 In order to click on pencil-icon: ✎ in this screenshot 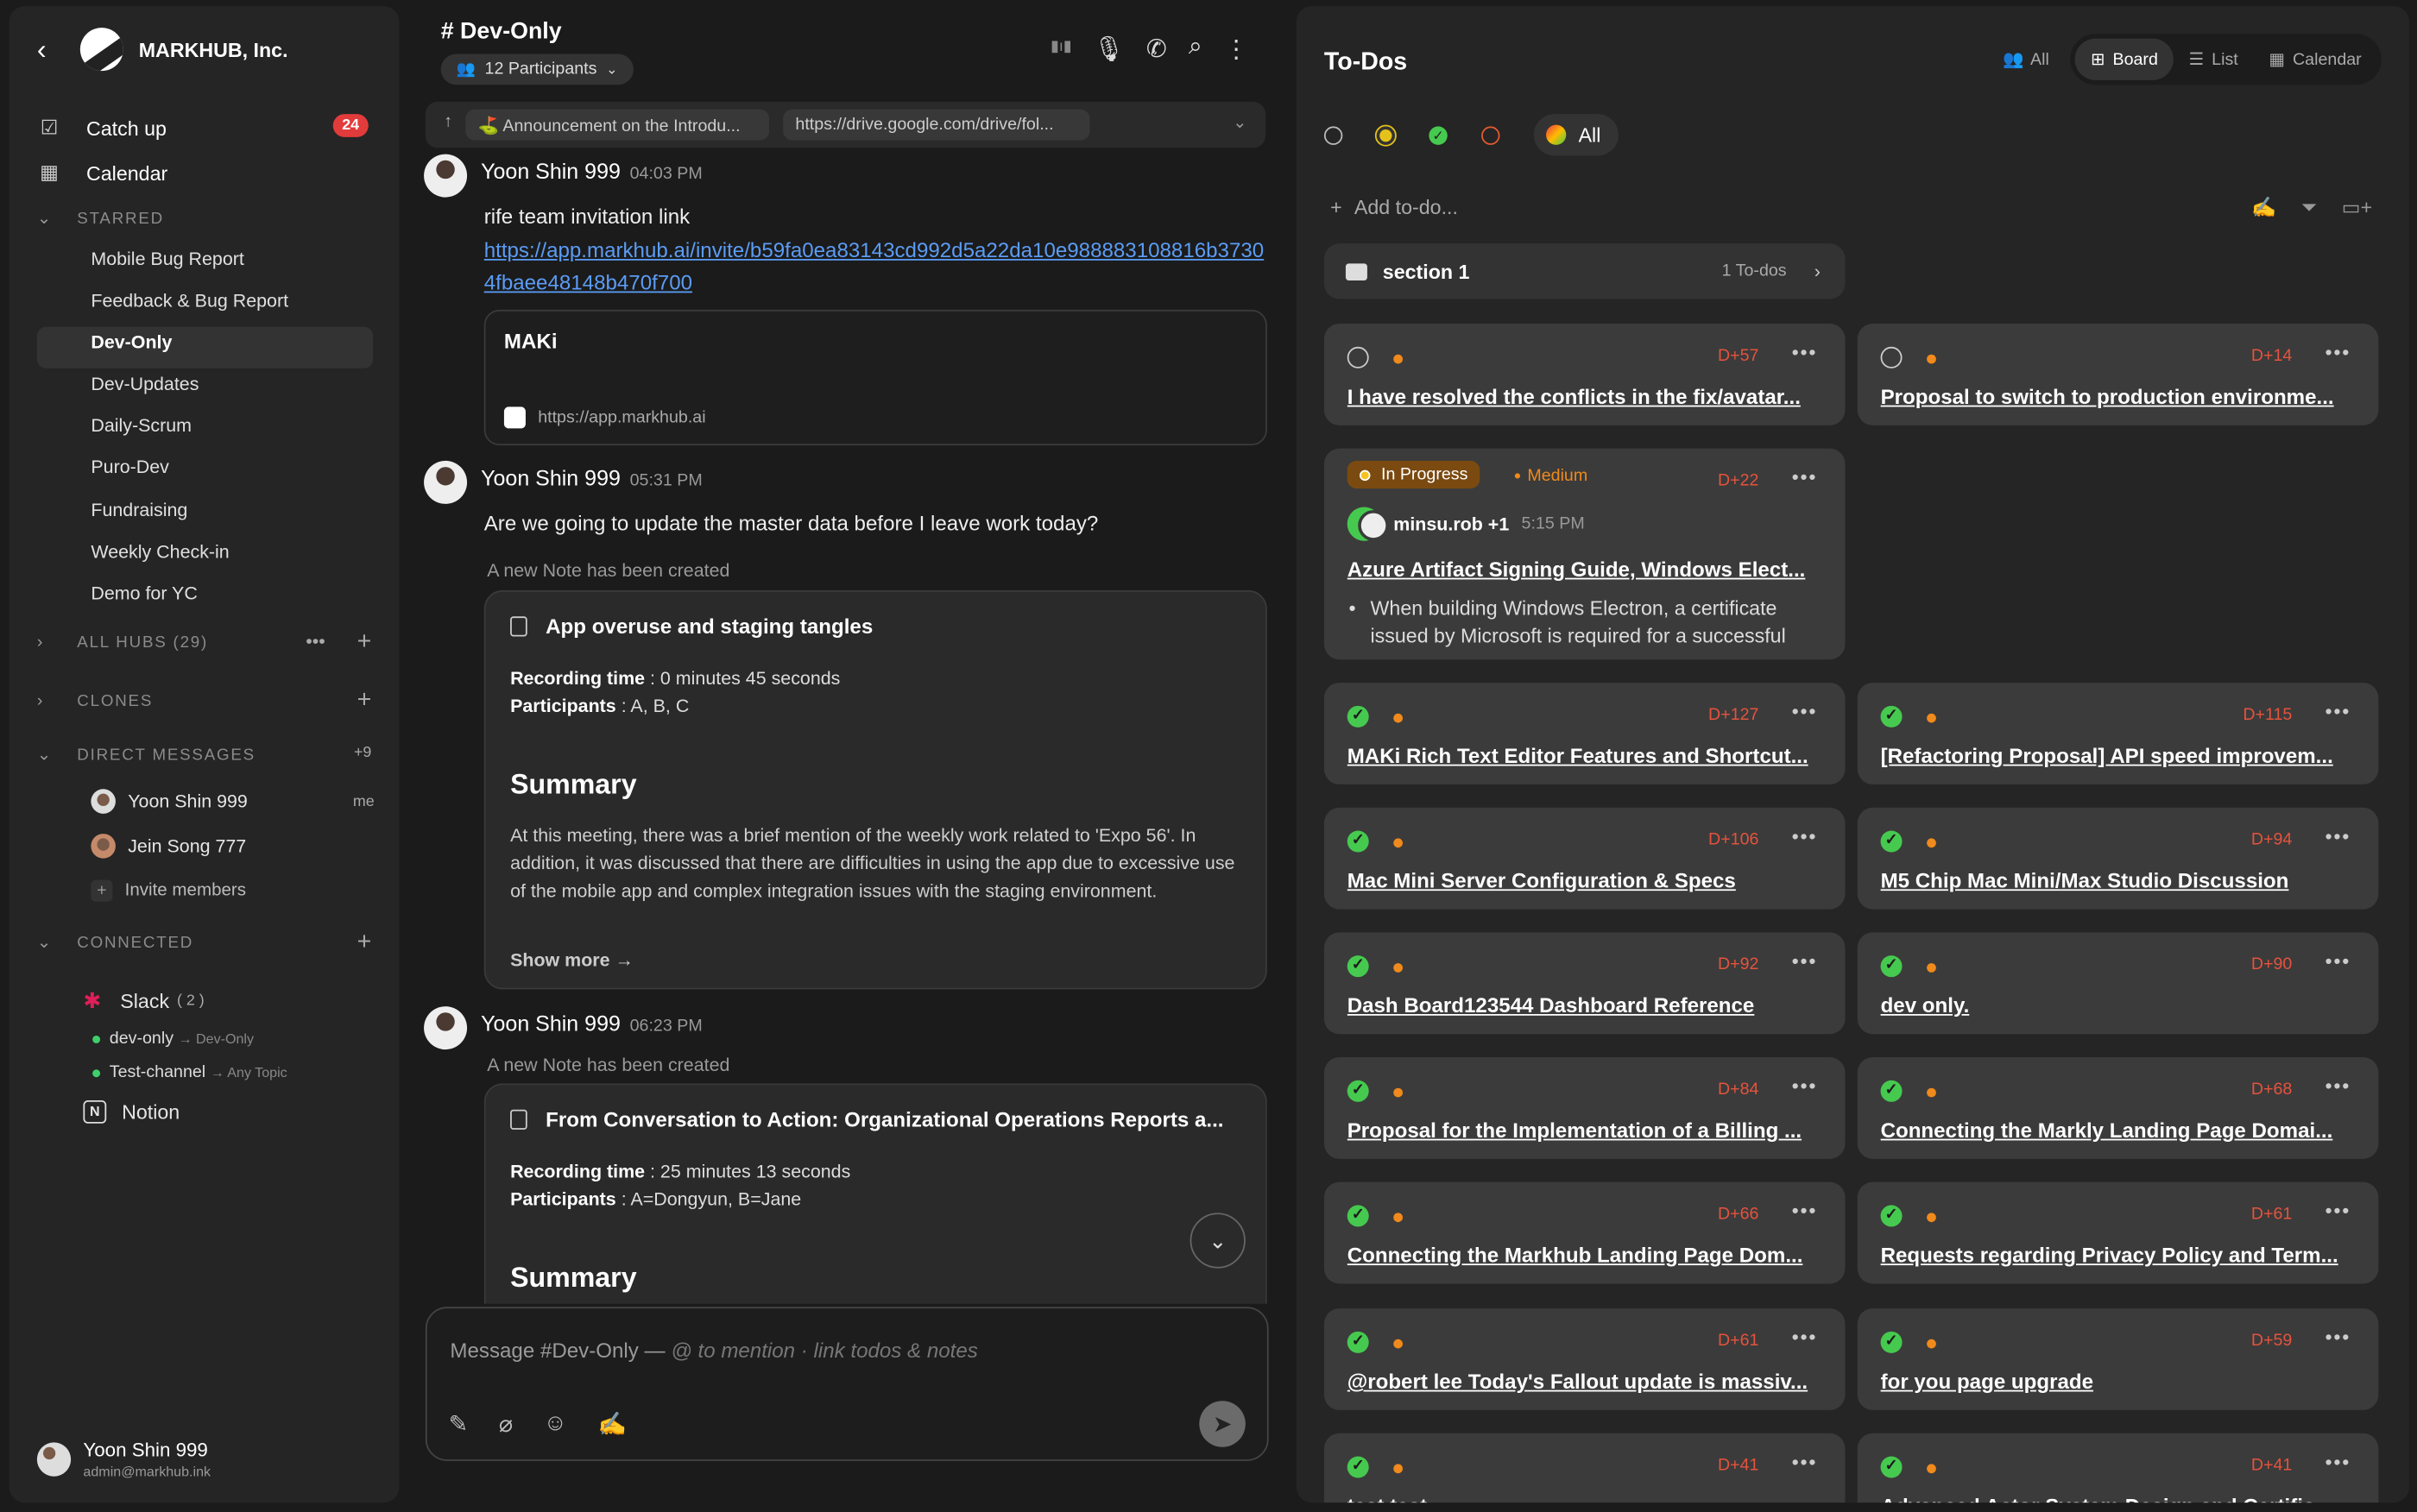, I will do `click(458, 1424)`.